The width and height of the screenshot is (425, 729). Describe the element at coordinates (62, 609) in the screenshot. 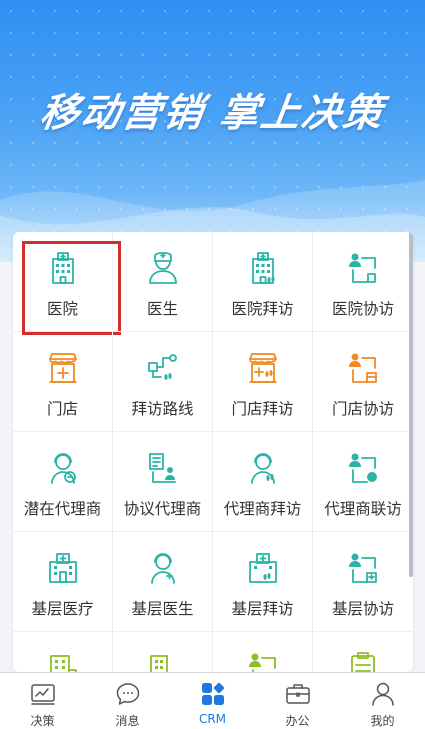

I see `module-label: 基层医疗` at that location.